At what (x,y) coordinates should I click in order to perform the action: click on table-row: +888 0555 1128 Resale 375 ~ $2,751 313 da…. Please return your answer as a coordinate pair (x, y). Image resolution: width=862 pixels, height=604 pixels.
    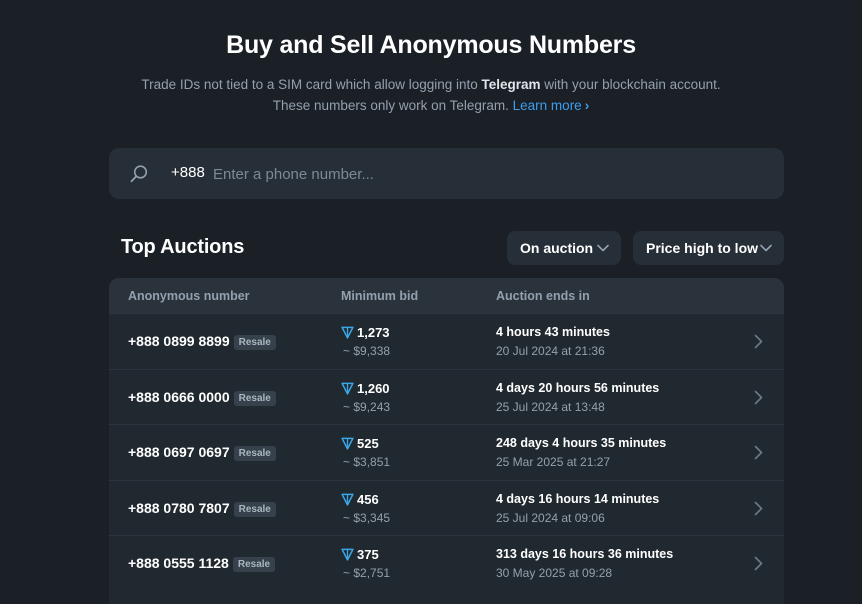
    Looking at the image, I should click on (446, 562).